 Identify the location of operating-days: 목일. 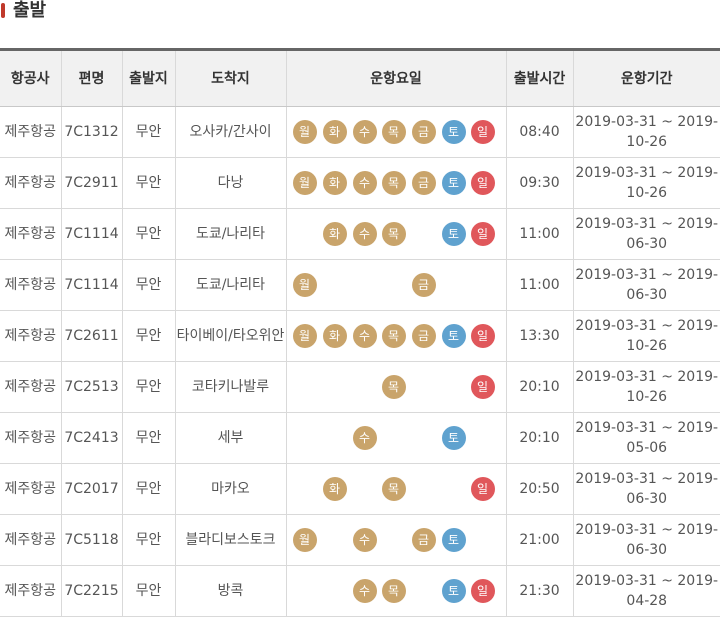
(396, 387).